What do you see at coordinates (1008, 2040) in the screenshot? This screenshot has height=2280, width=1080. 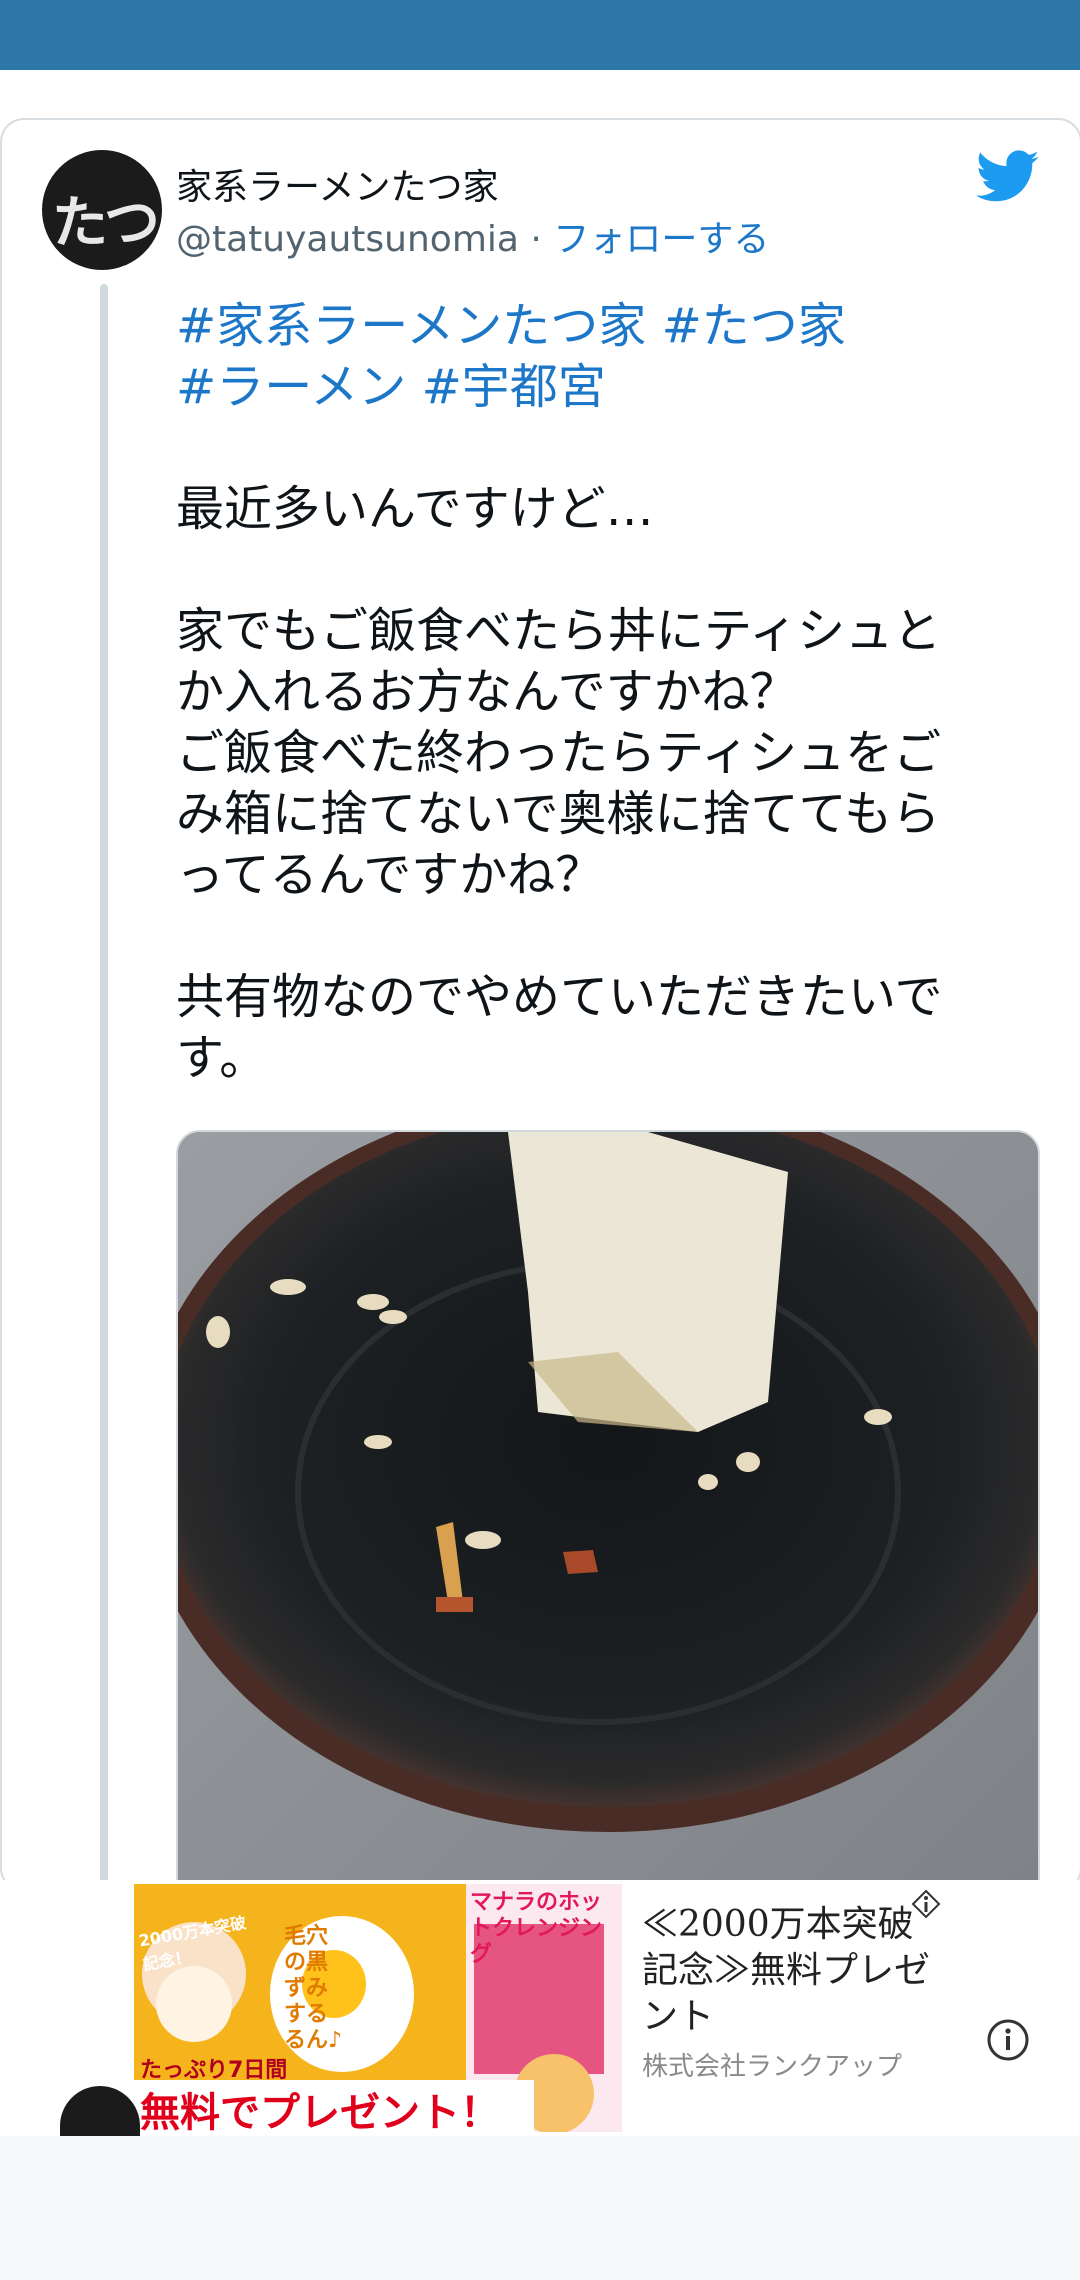 I see `info-icon` at bounding box center [1008, 2040].